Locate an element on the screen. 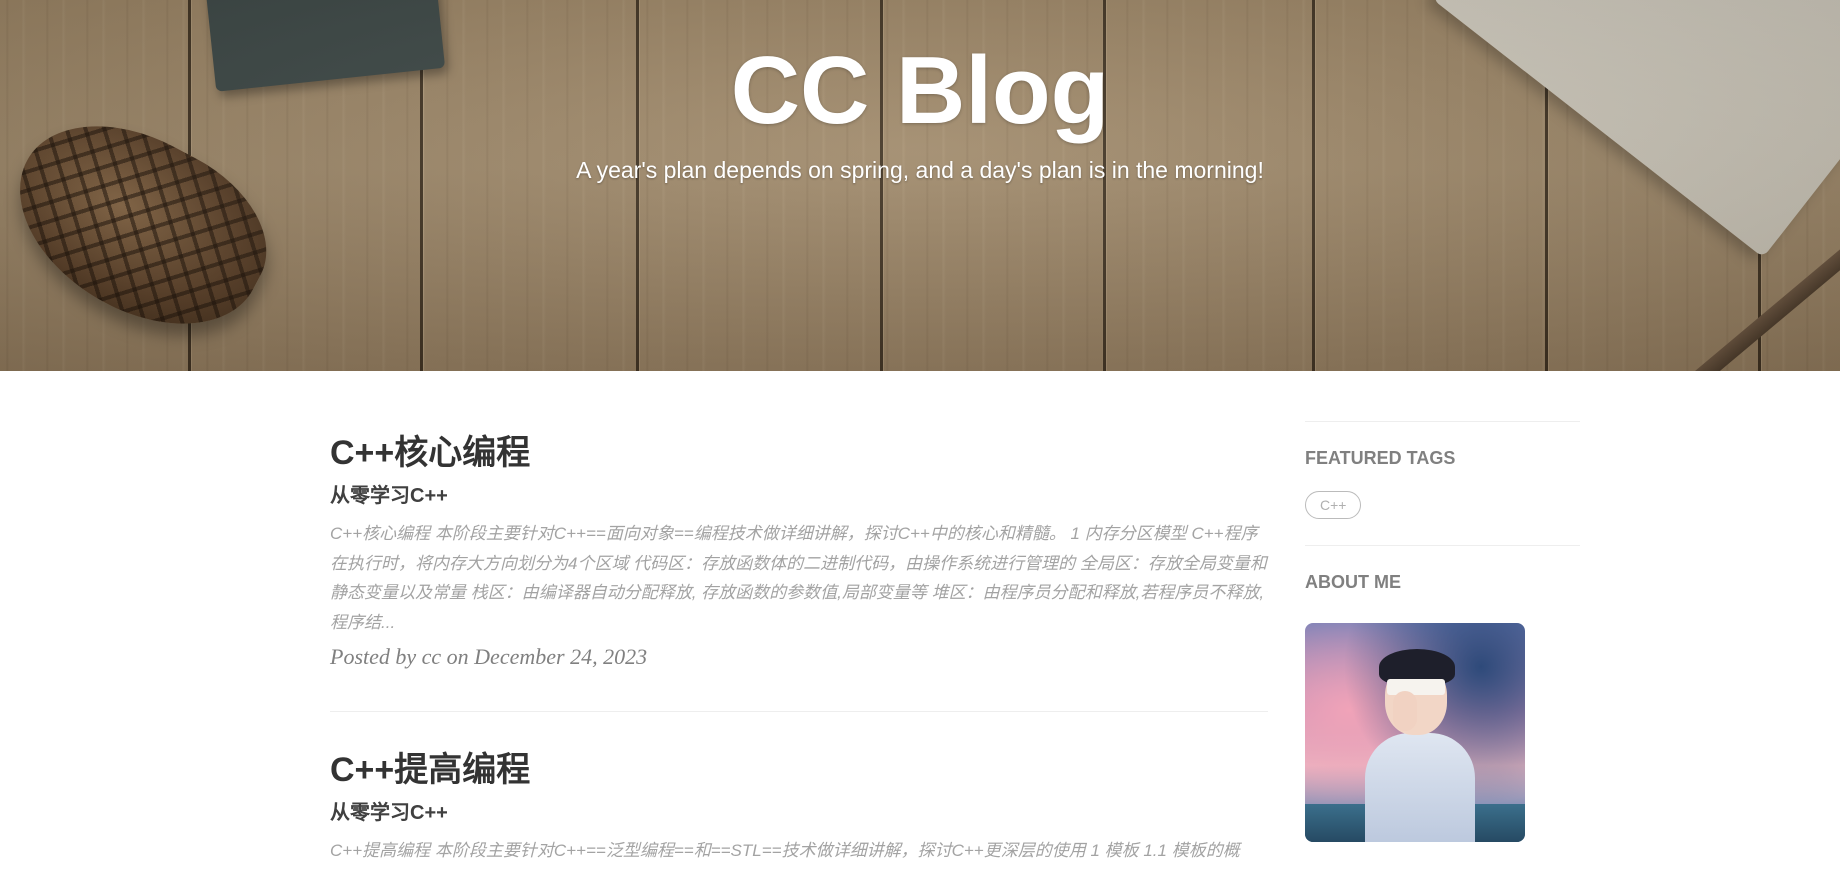 Image resolution: width=1840 pixels, height=878 pixels. tag-list: C++ is located at coordinates (1442, 494).